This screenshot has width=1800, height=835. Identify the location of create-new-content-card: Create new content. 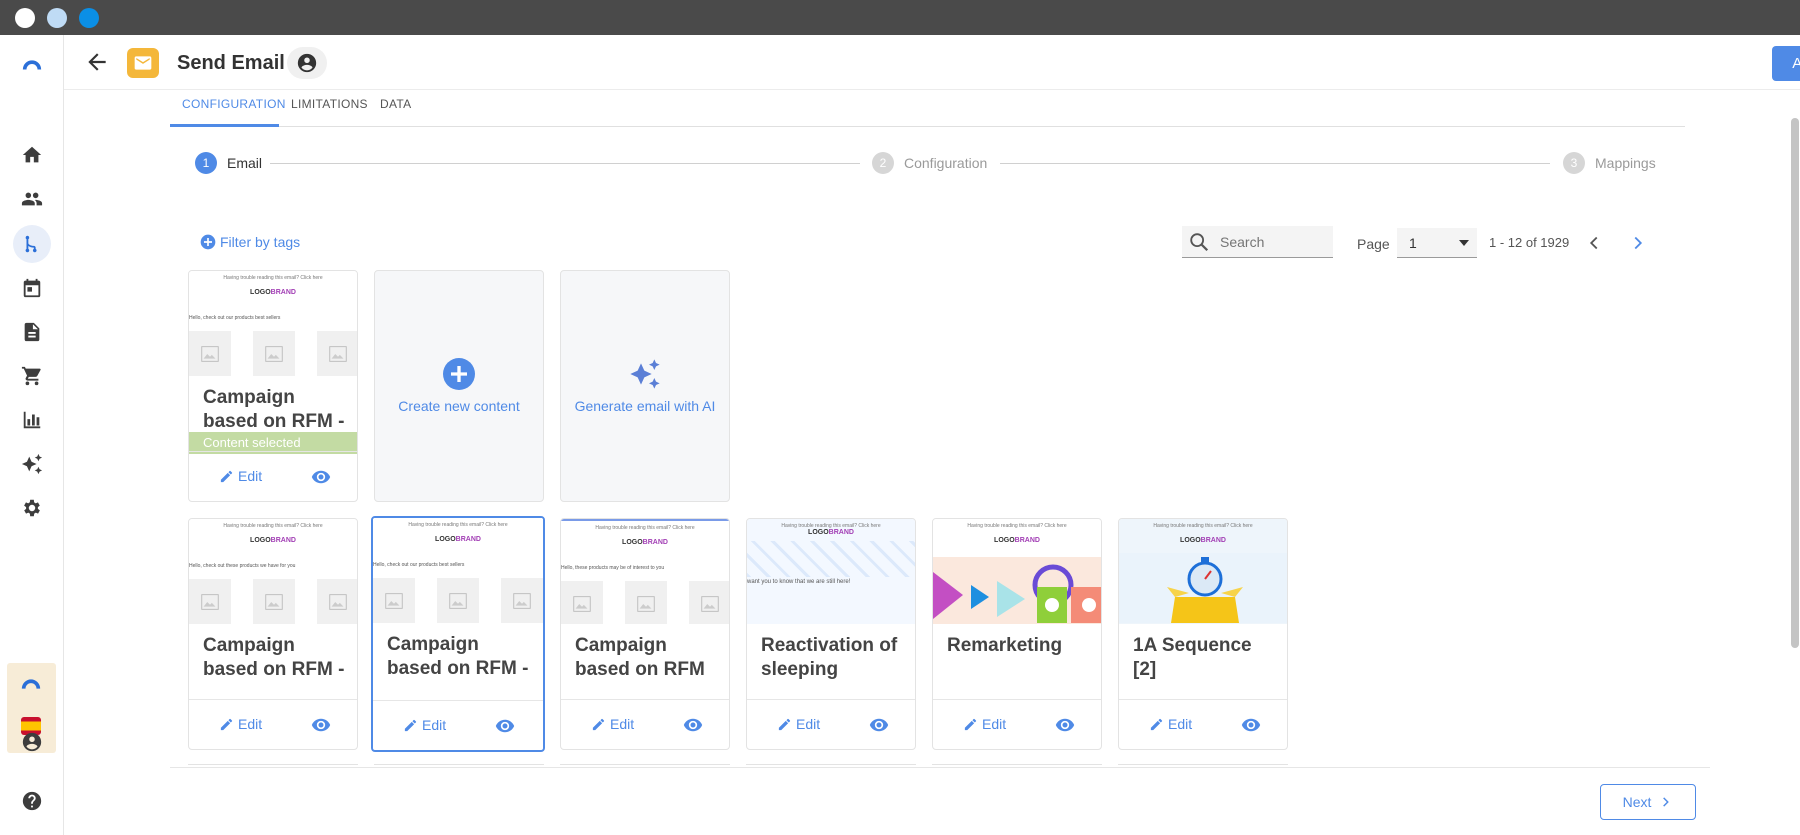
(459, 386).